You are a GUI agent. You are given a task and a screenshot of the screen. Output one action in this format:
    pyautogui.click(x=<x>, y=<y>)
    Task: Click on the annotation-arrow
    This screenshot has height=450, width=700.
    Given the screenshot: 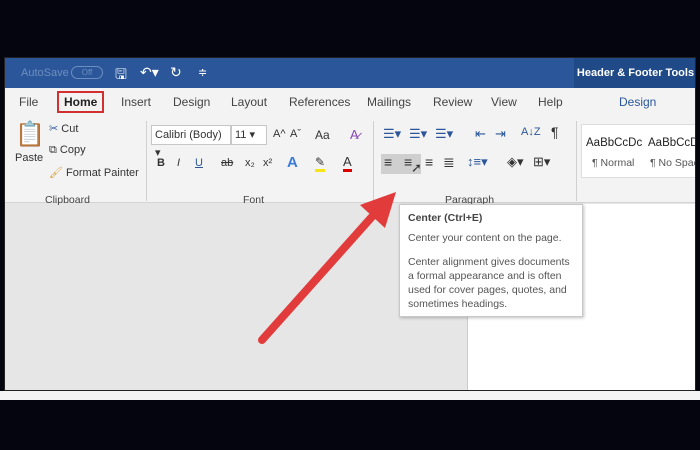 What is the action you would take?
    pyautogui.click(x=327, y=268)
    